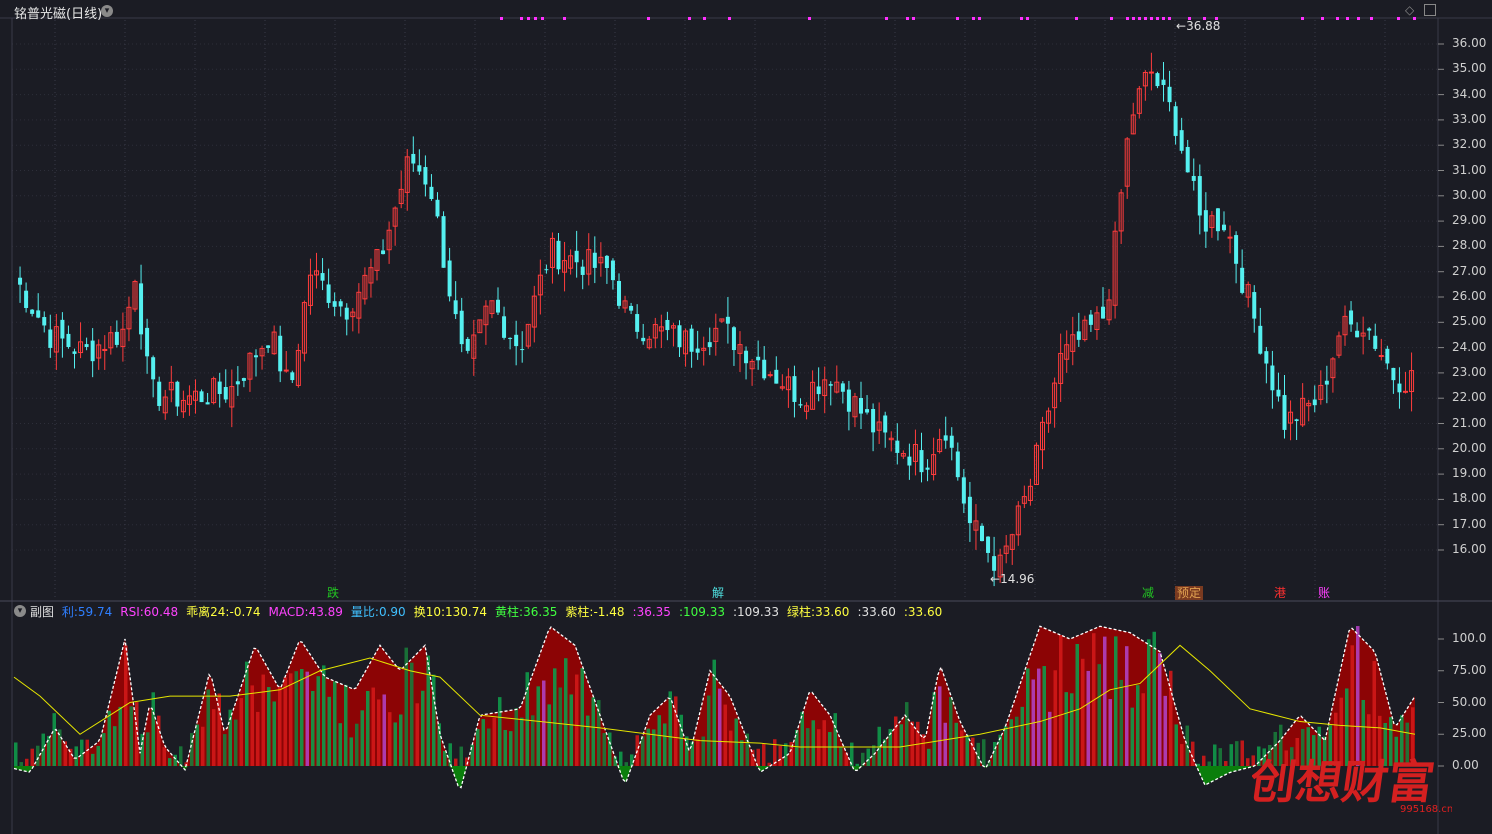  I want to click on signal-tag: 港, so click(1280, 593).